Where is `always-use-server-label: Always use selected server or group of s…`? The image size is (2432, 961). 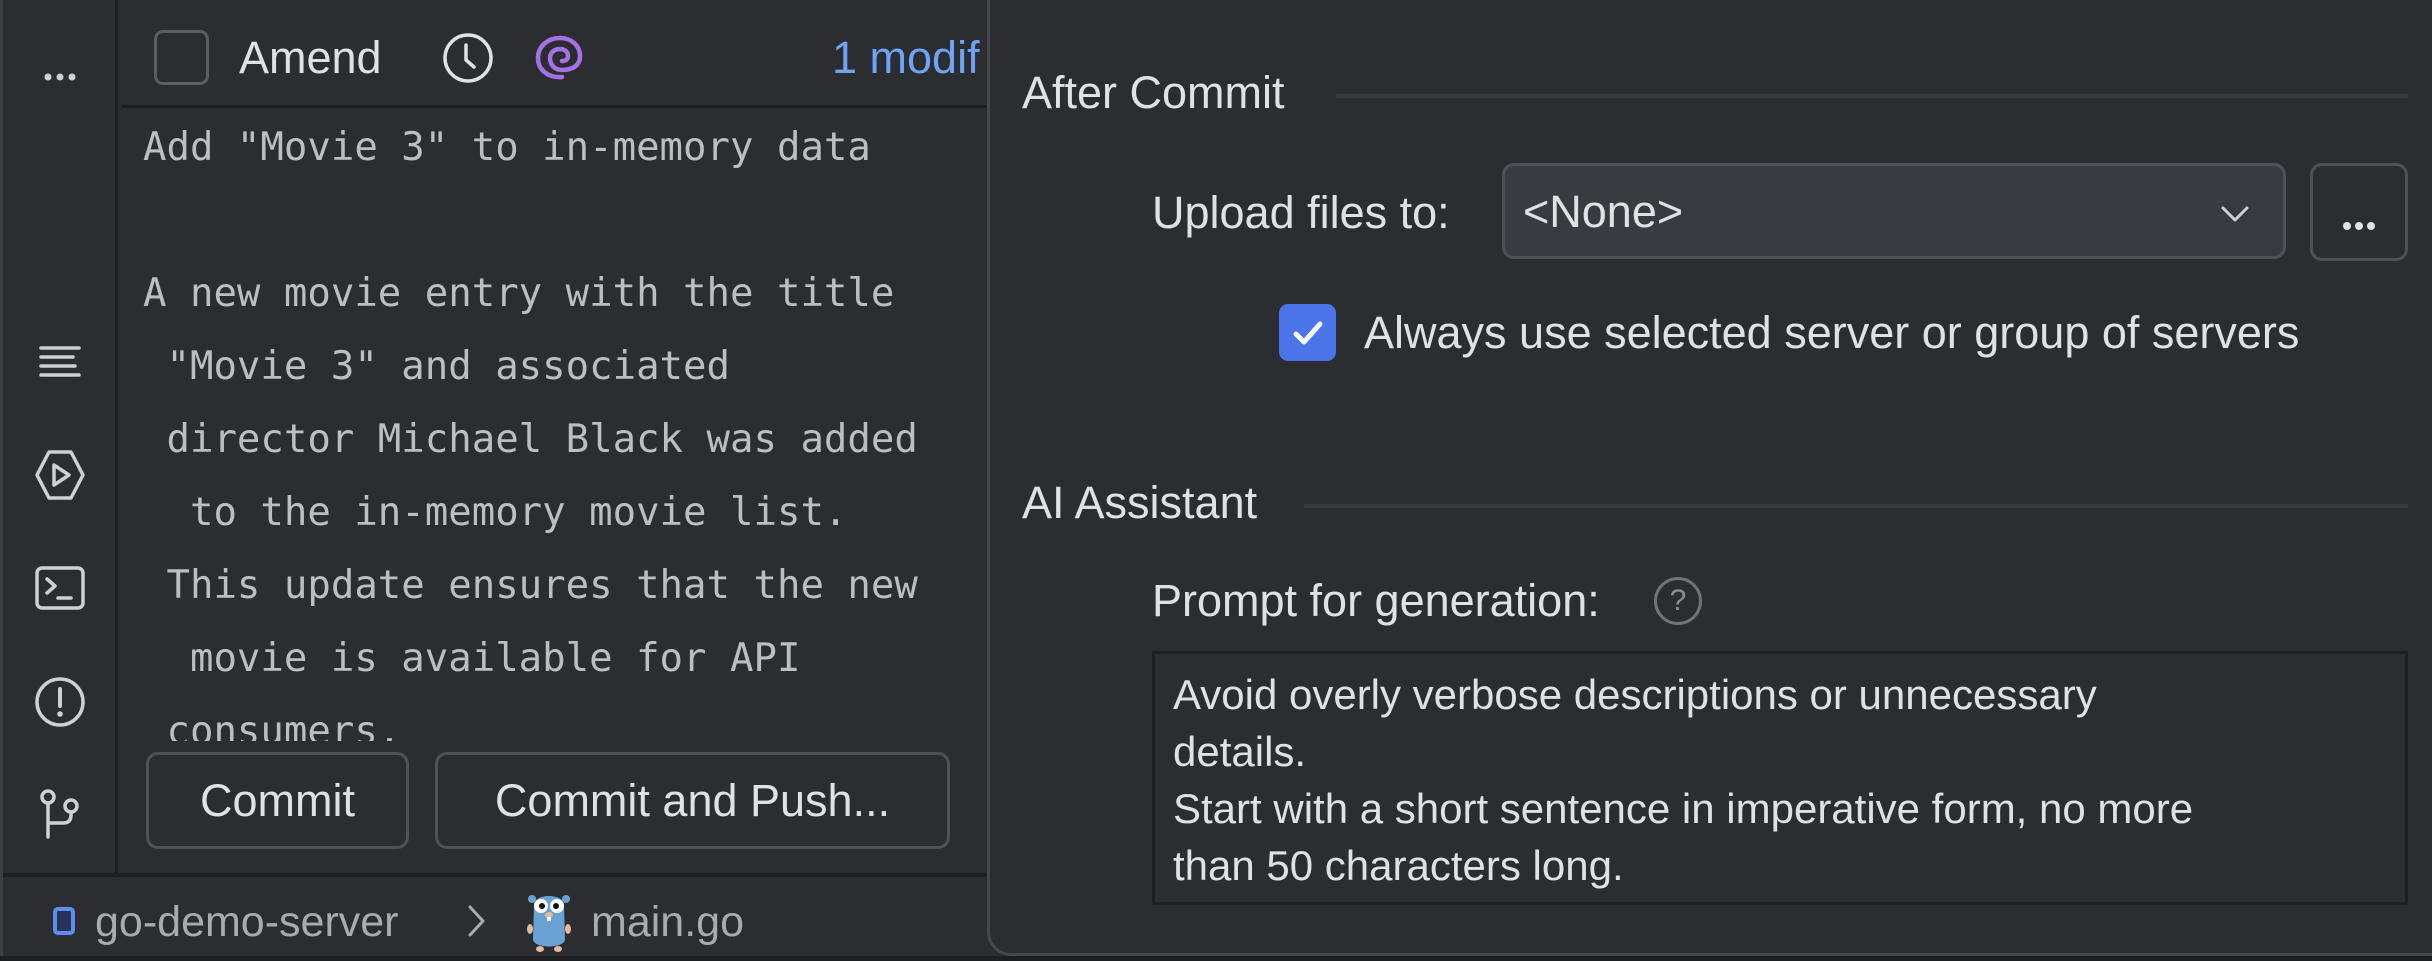 always-use-server-label: Always use selected server or group of s… is located at coordinates (1831, 333).